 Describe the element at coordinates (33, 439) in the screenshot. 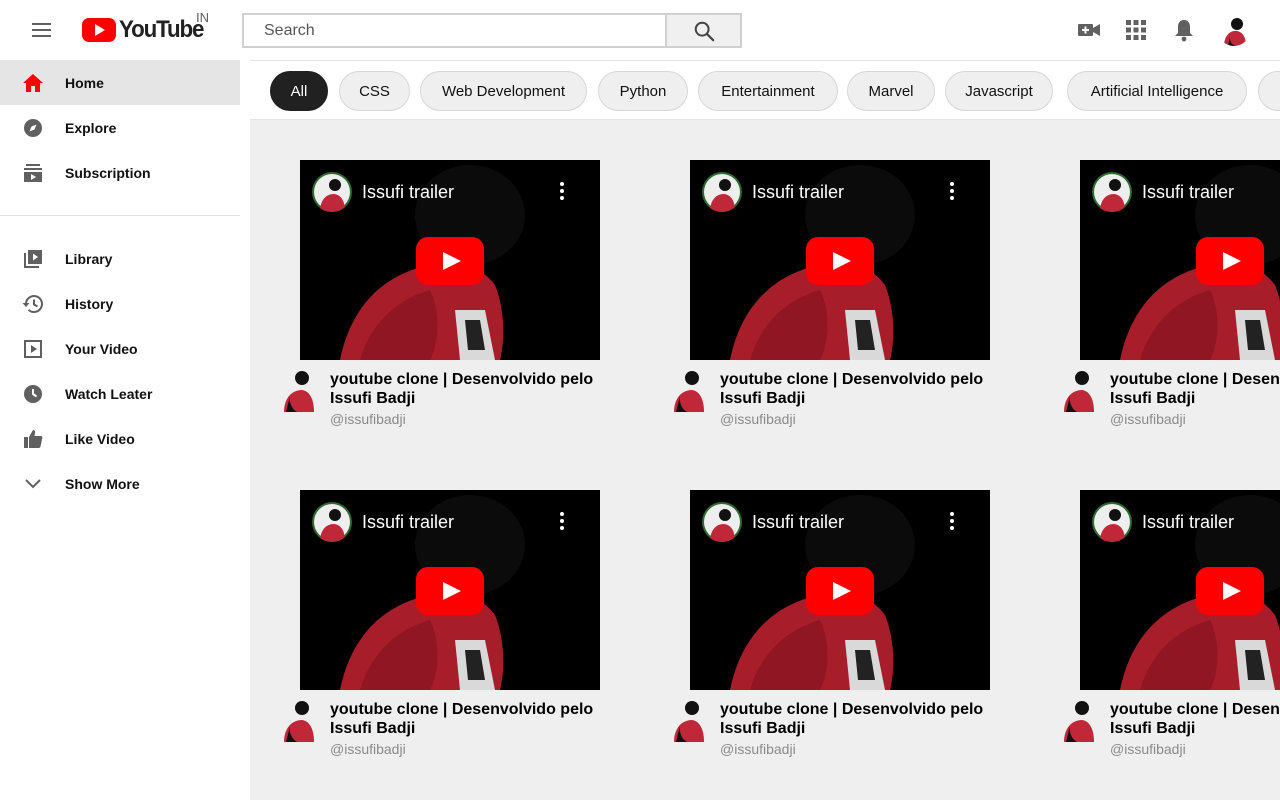

I see `thumbs-up-icon` at that location.